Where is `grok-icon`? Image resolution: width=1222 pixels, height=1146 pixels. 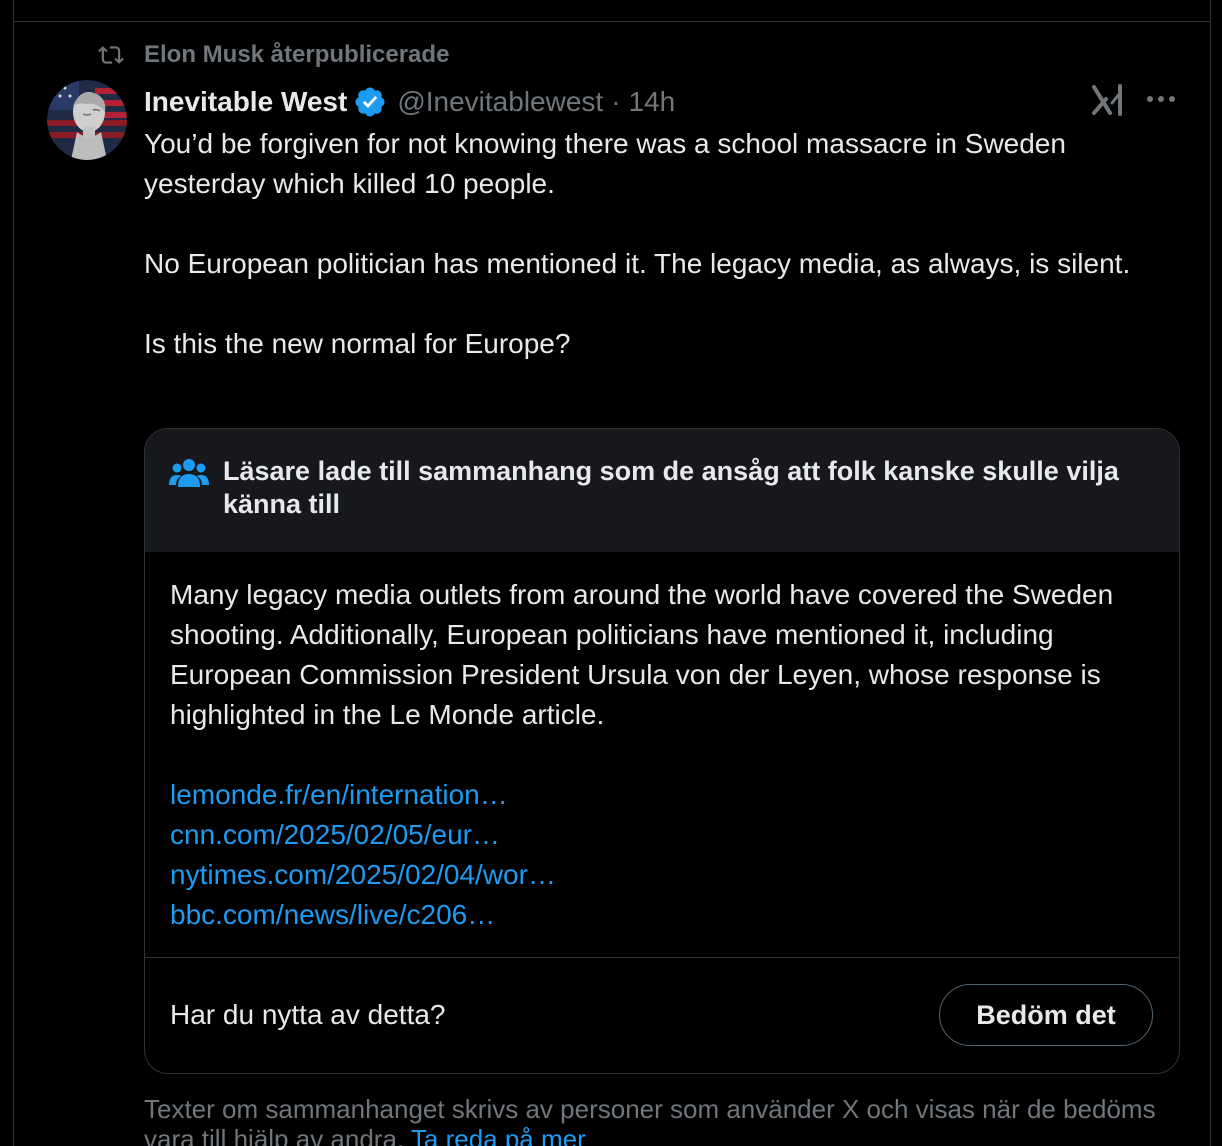
grok-icon is located at coordinates (1108, 100).